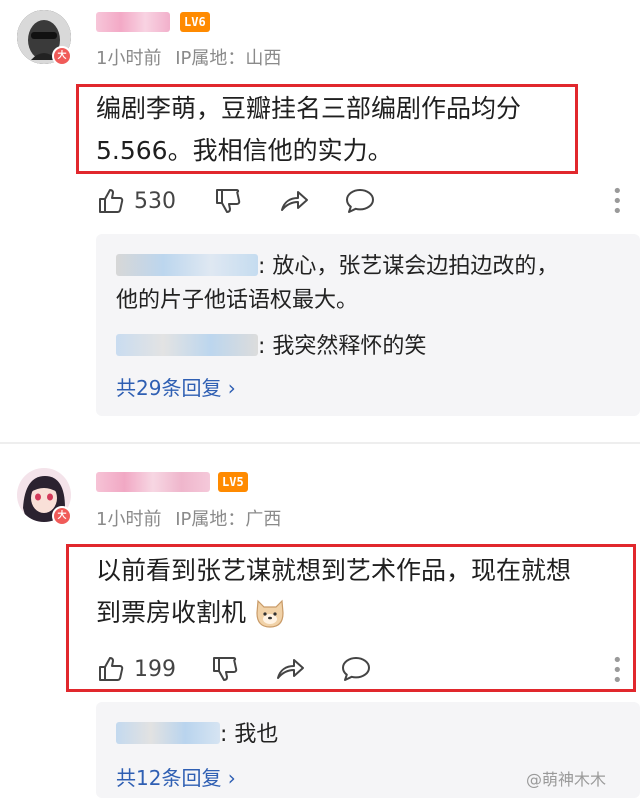 The image size is (640, 798). What do you see at coordinates (309, 108) in the screenshot?
I see `comment-text-line: 编剧李萌，豆瓣挂名三部编剧作品均分` at bounding box center [309, 108].